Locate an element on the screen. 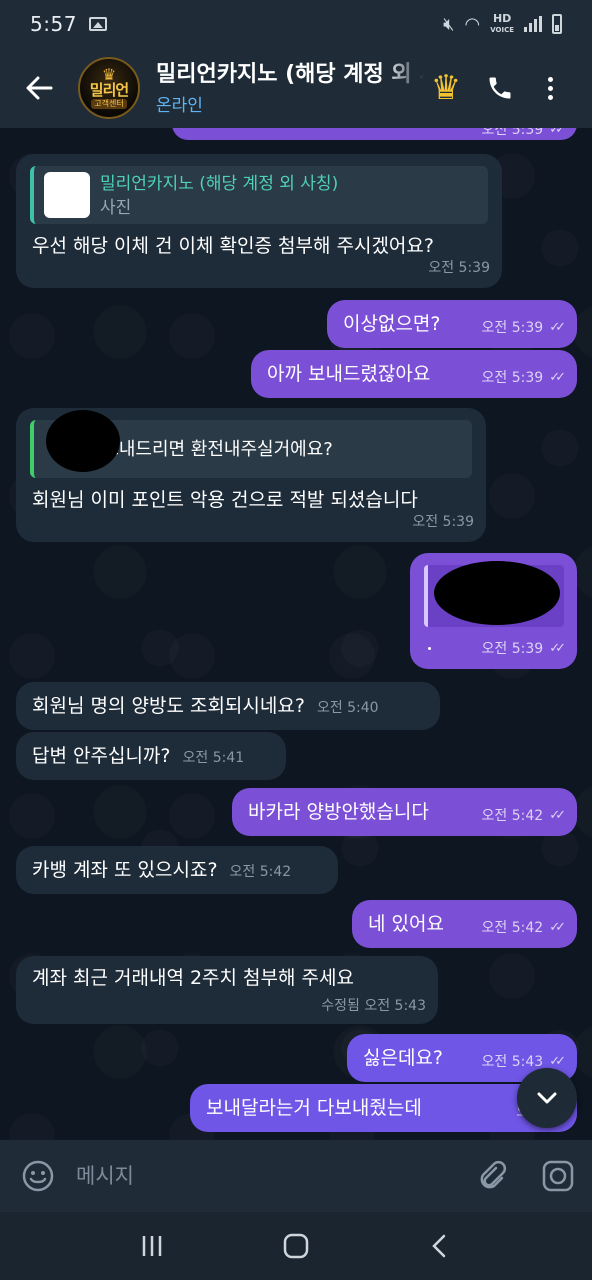 This screenshot has width=592, height=1280. avatar-logo-subtext: 고객센터 is located at coordinates (109, 103).